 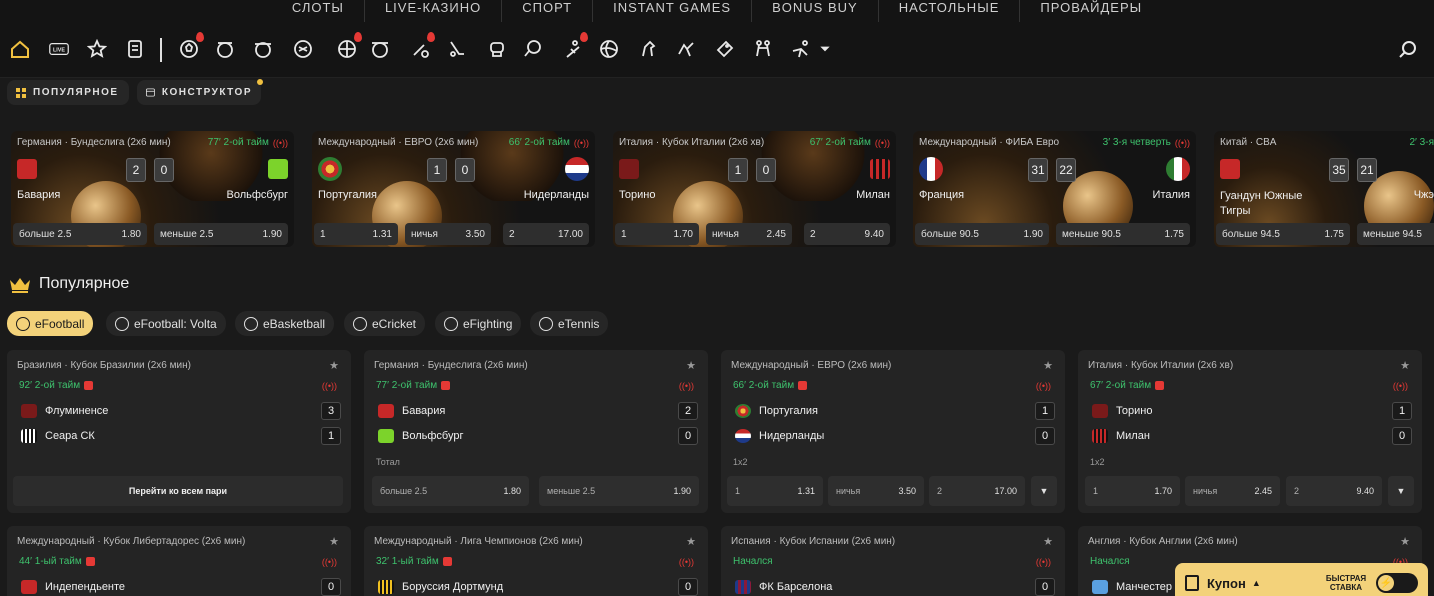 I want to click on horse-icon, so click(x=648, y=49).